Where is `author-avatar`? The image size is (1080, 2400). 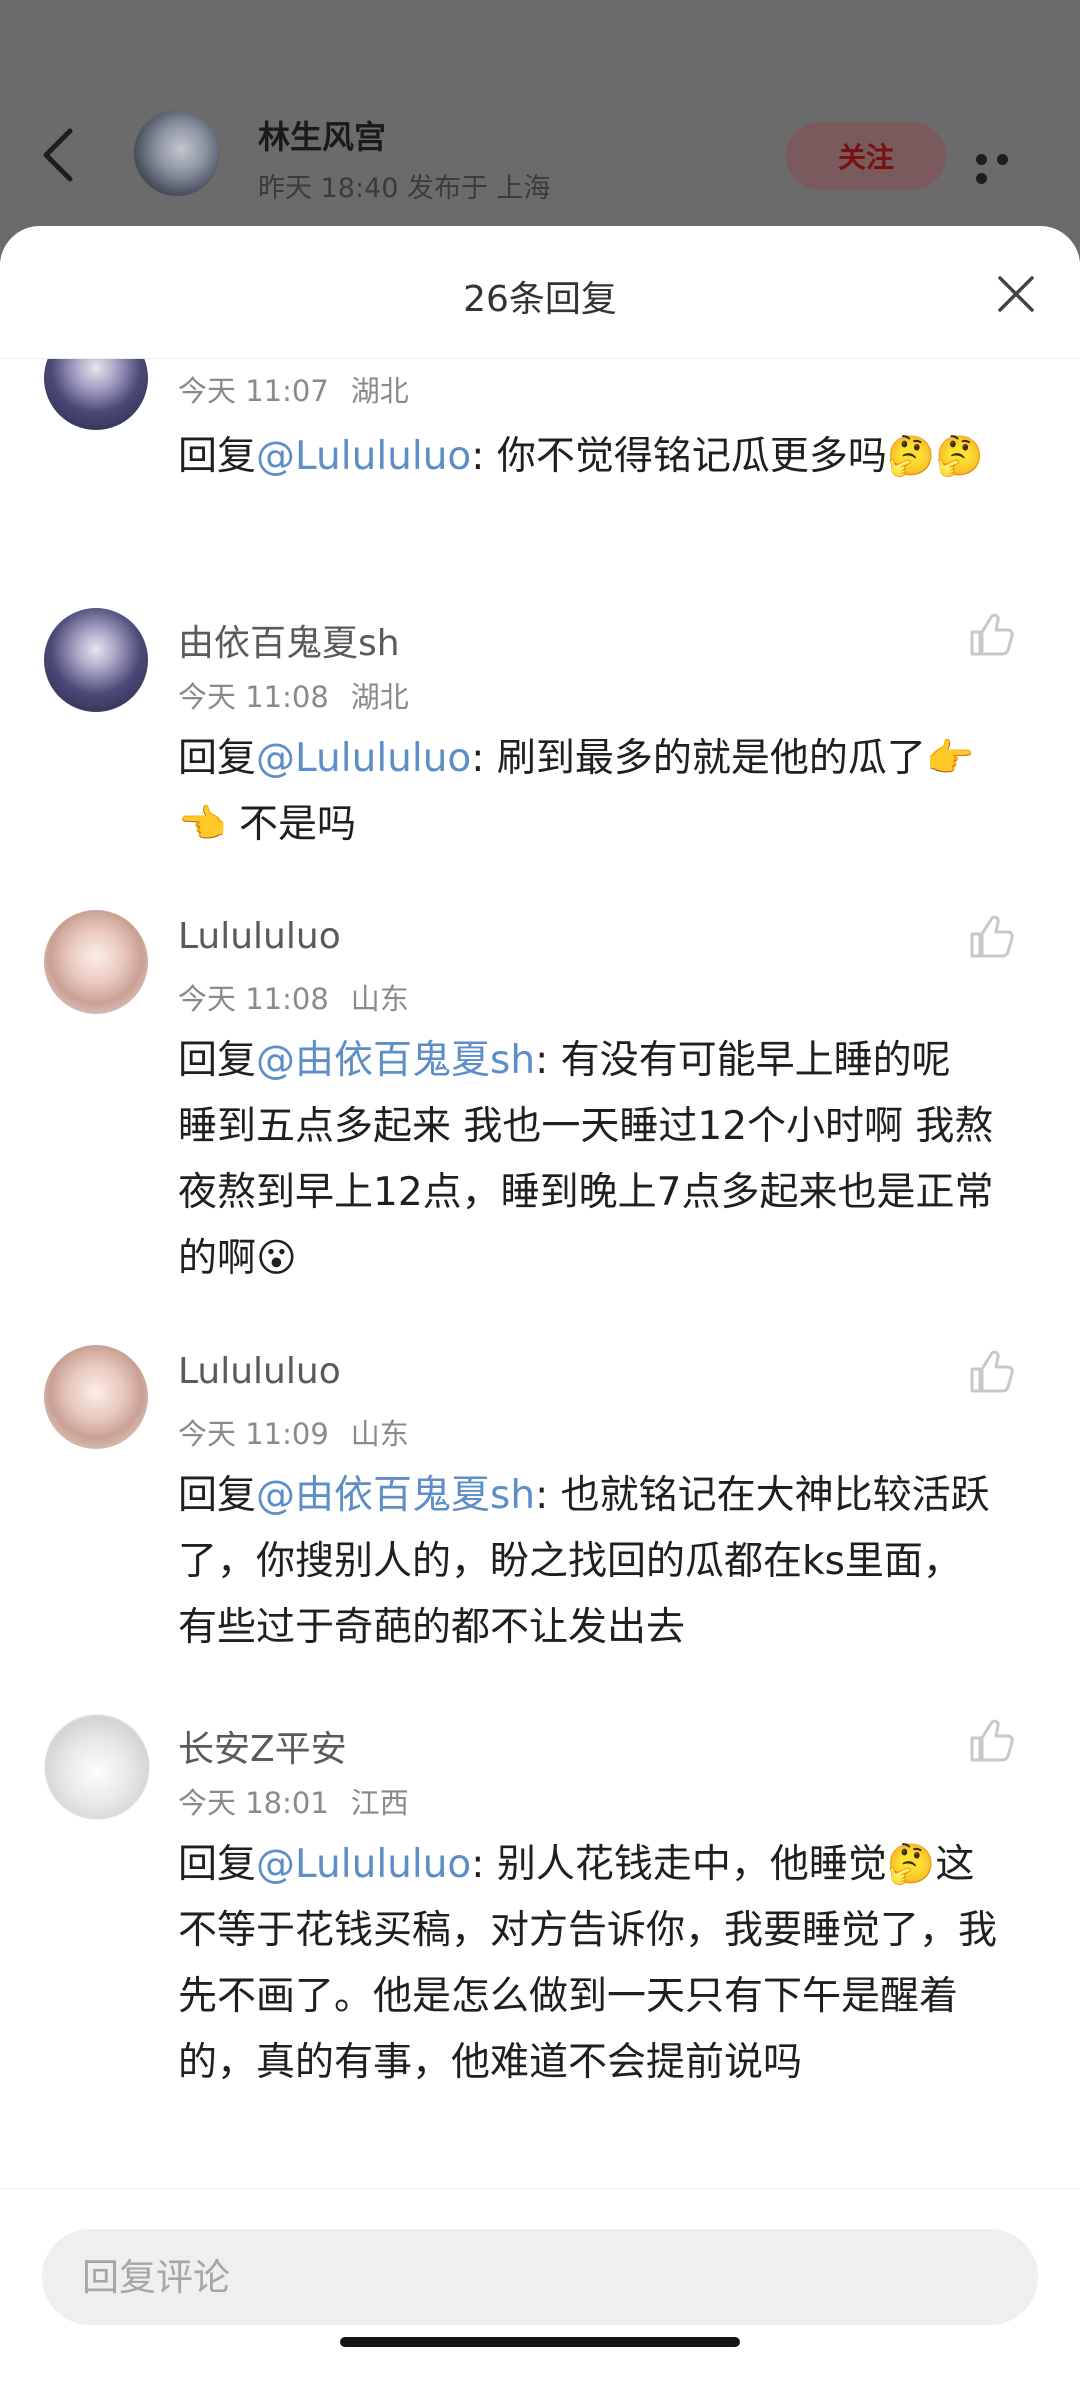
author-avatar is located at coordinates (177, 153).